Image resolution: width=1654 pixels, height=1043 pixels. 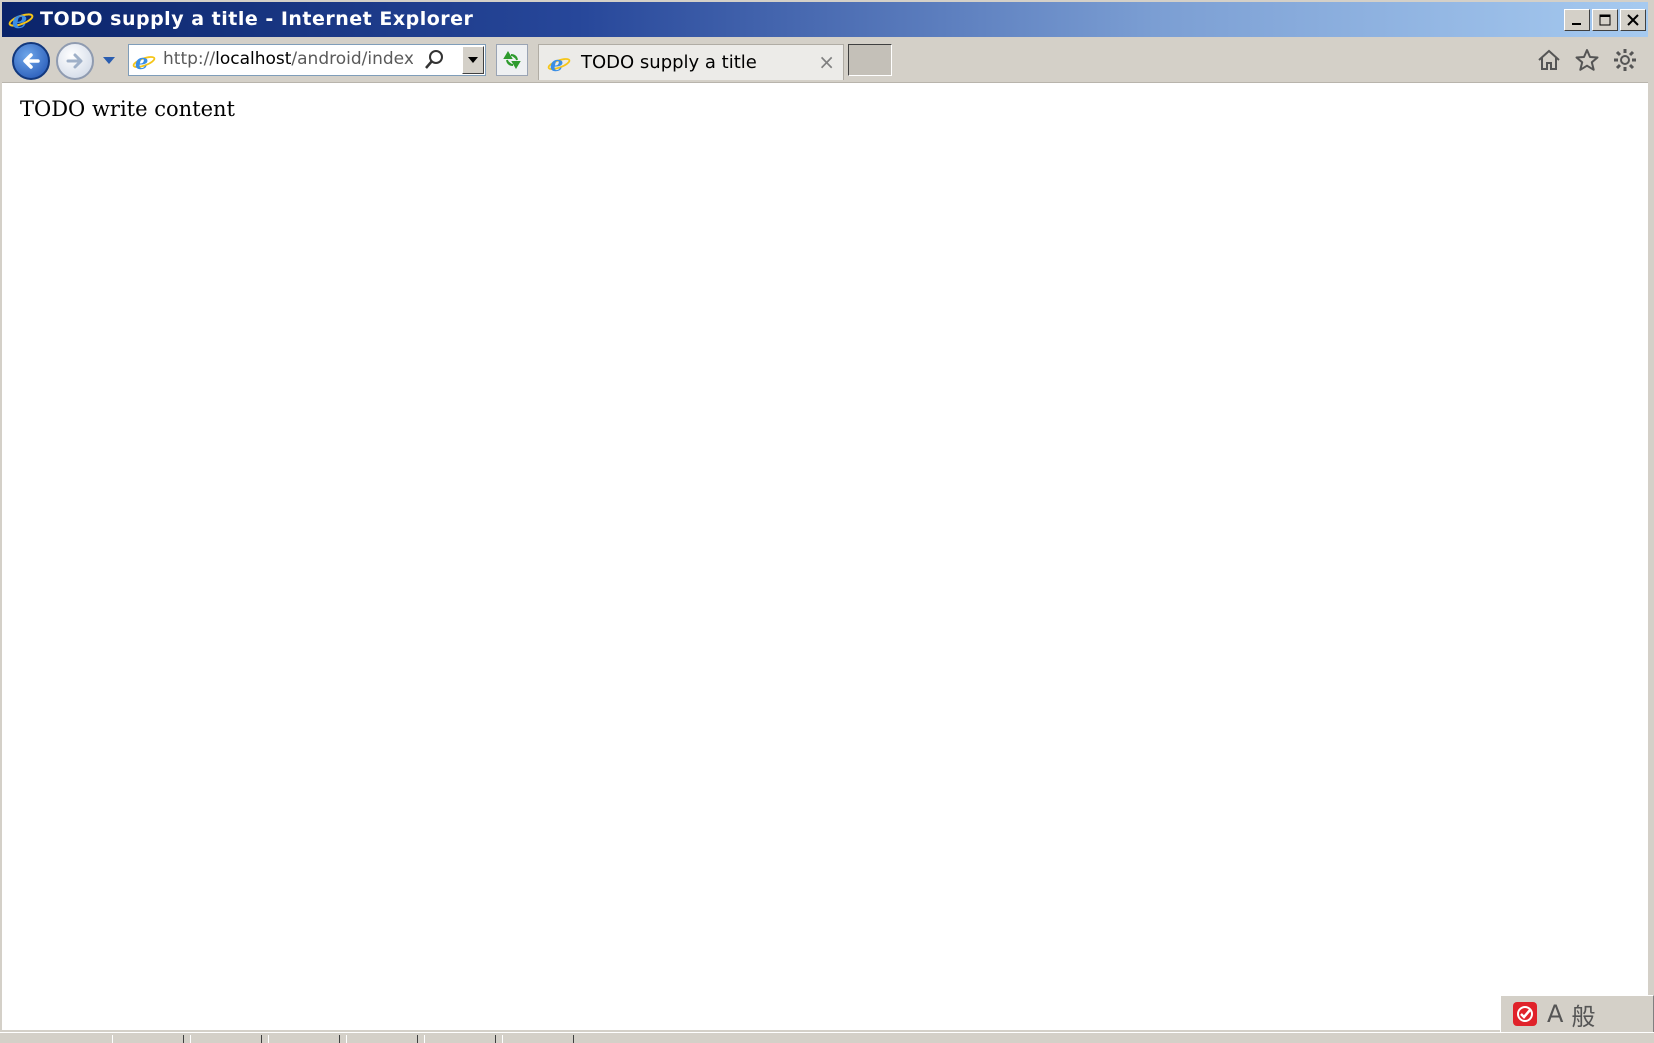 I want to click on back-arrow-icon, so click(x=31, y=61).